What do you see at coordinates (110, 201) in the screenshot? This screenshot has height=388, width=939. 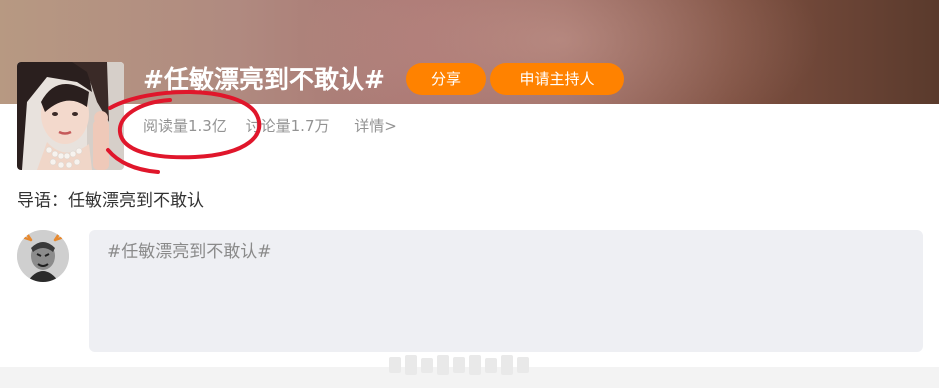 I see `topic-intro: 导语：任敏漂亮到不敢认` at bounding box center [110, 201].